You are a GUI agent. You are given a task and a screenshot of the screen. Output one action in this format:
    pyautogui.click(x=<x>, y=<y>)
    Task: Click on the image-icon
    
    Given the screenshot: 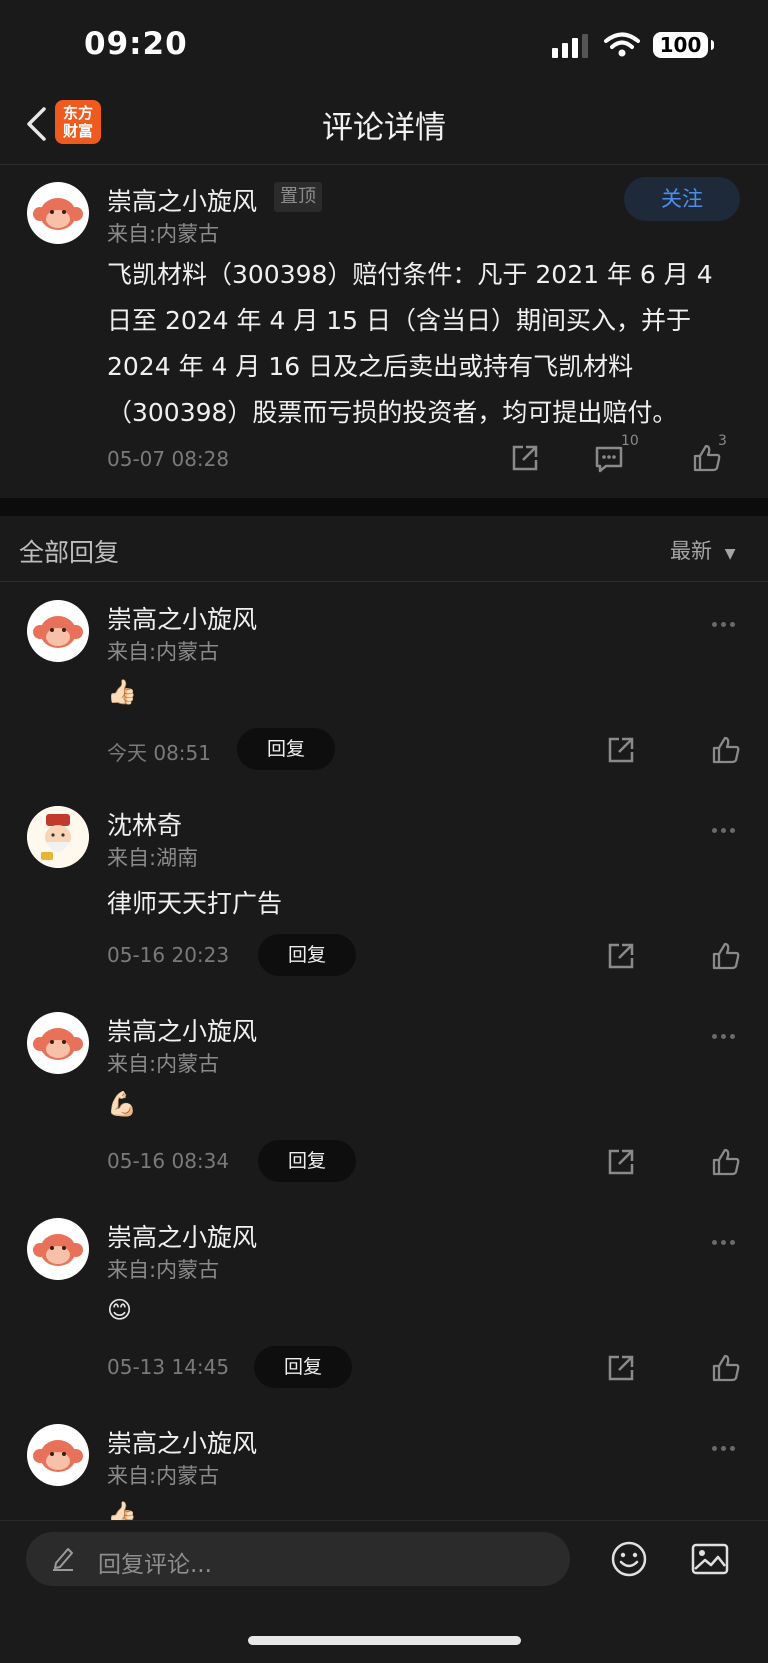 What is the action you would take?
    pyautogui.click(x=710, y=1559)
    